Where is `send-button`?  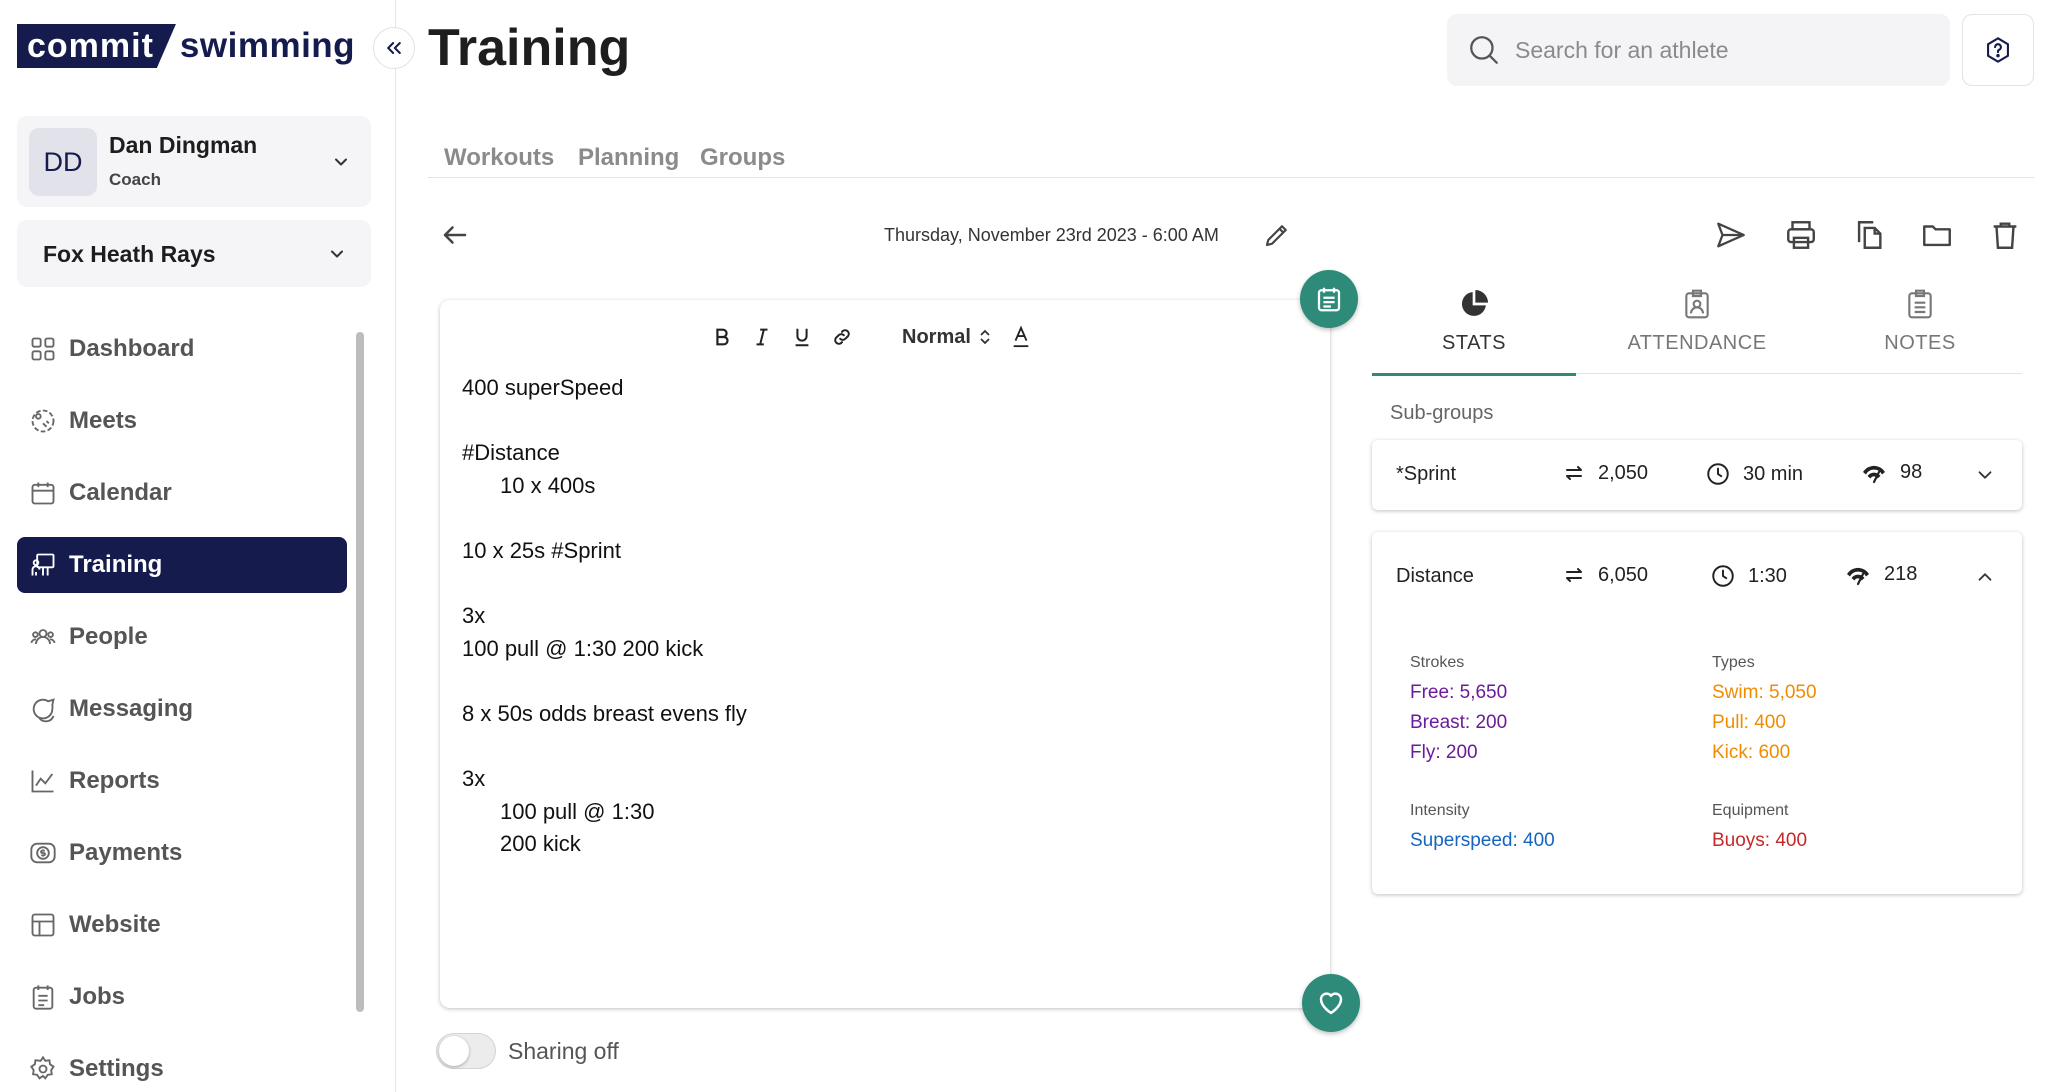 send-button is located at coordinates (1731, 235).